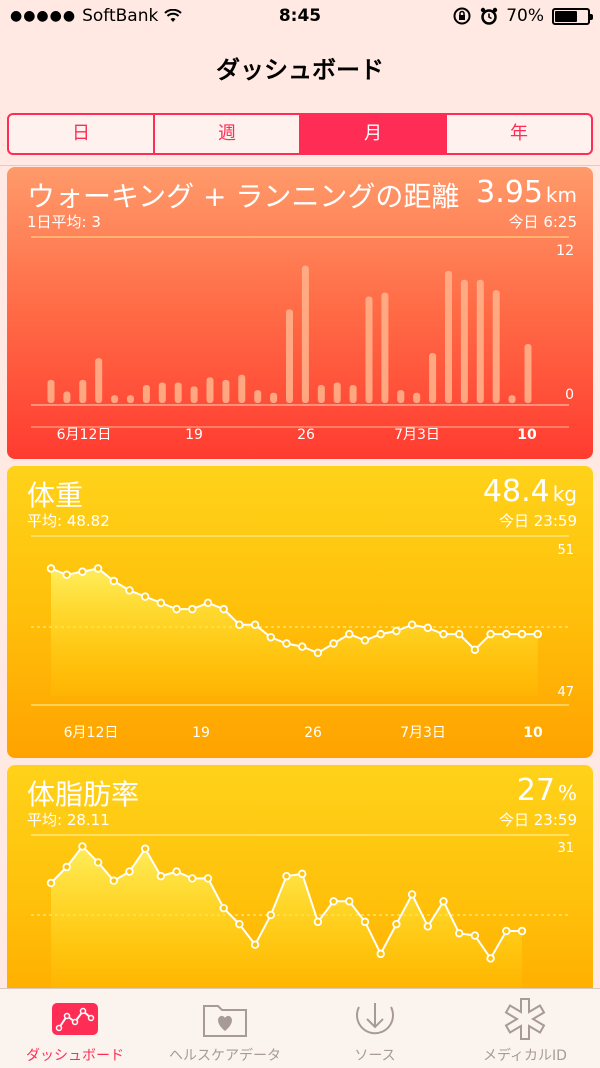 The image size is (600, 1068). Describe the element at coordinates (243, 196) in the screenshot. I see `card-title: ウォーキング + ランニングの距離` at that location.